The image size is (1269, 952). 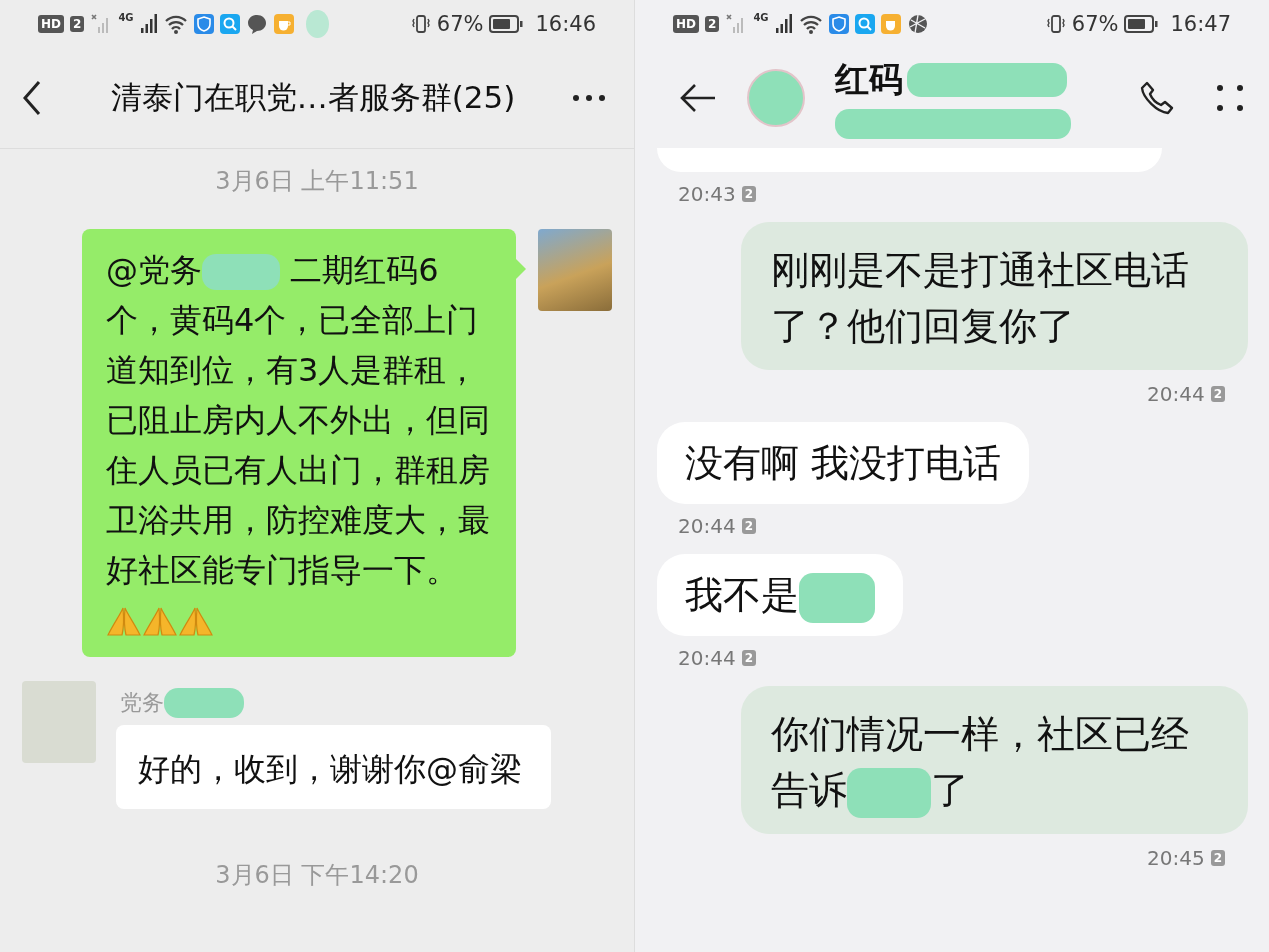 I want to click on timestamp: 3月6日 上午11:51, so click(x=317, y=181).